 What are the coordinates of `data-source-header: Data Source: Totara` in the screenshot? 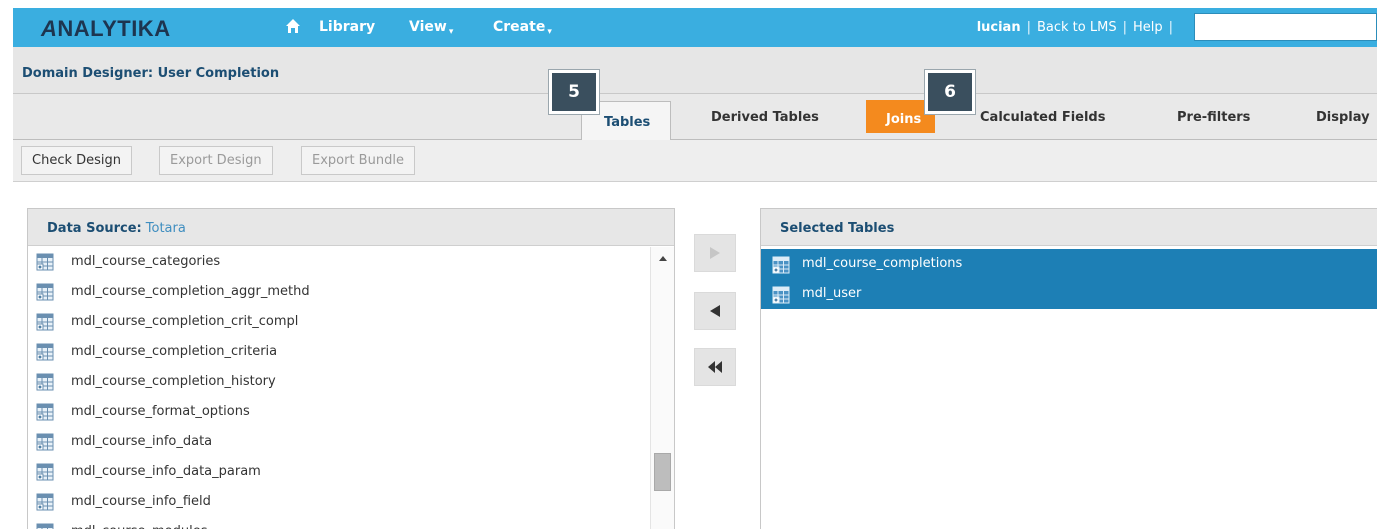 It's located at (351, 227).